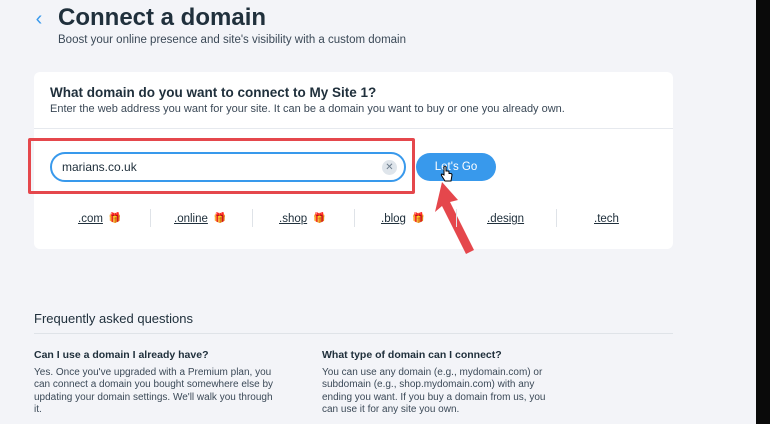  What do you see at coordinates (389, 167) in the screenshot?
I see `clear-close-icon: ✕` at bounding box center [389, 167].